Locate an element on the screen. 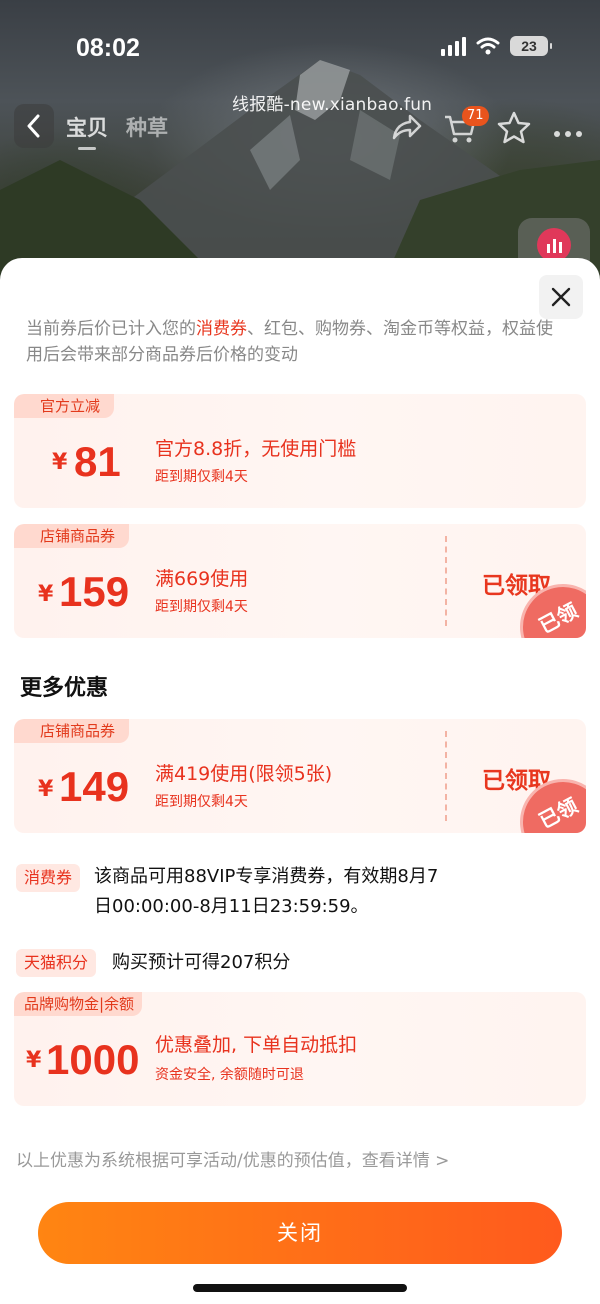  coupon-title: 满419使用(限领5张) is located at coordinates (244, 774).